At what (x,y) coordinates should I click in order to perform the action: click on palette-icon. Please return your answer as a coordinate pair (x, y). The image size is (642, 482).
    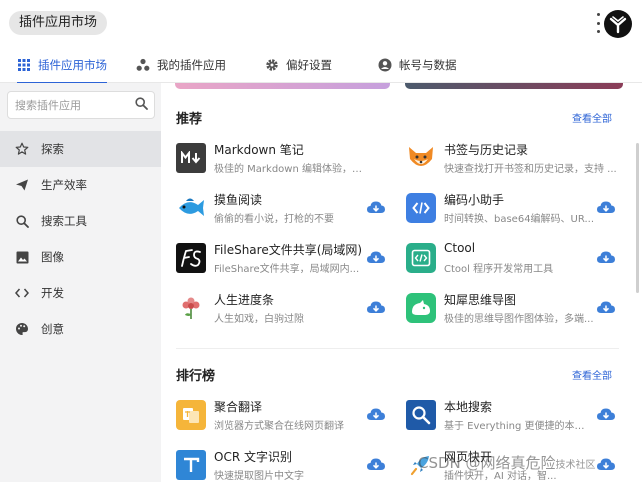
    Looking at the image, I should click on (22, 329).